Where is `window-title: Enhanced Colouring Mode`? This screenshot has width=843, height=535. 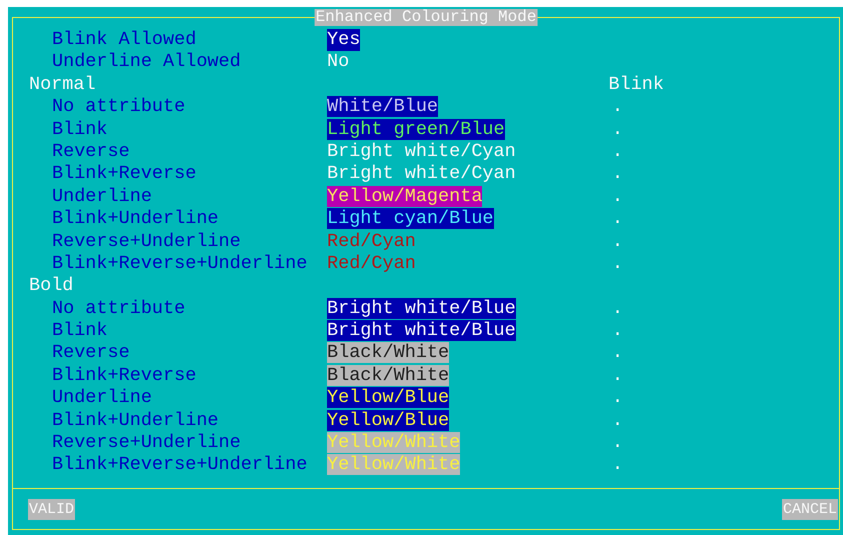 window-title: Enhanced Colouring Mode is located at coordinates (426, 17).